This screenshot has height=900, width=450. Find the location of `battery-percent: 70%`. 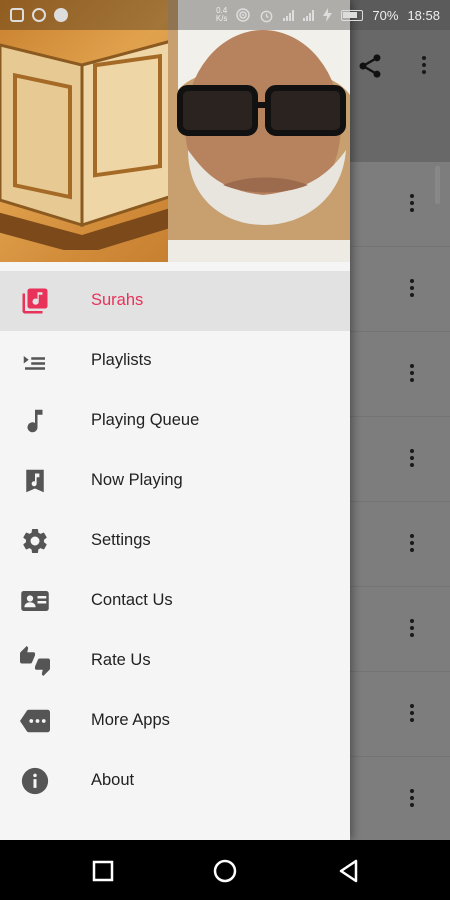

battery-percent: 70% is located at coordinates (385, 15).